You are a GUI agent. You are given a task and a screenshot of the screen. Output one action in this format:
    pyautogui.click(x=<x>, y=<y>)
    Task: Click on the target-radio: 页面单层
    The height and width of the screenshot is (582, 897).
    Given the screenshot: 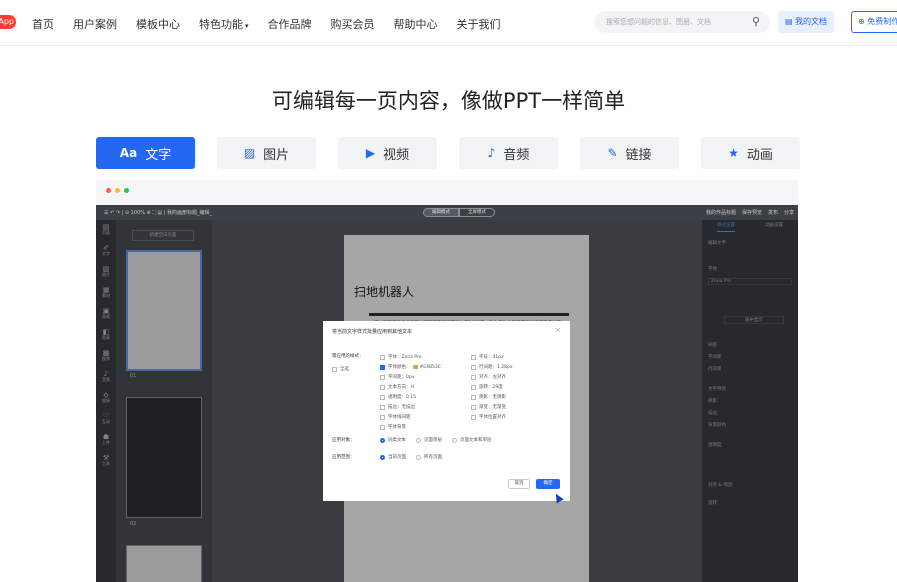 What is the action you would take?
    pyautogui.click(x=429, y=440)
    